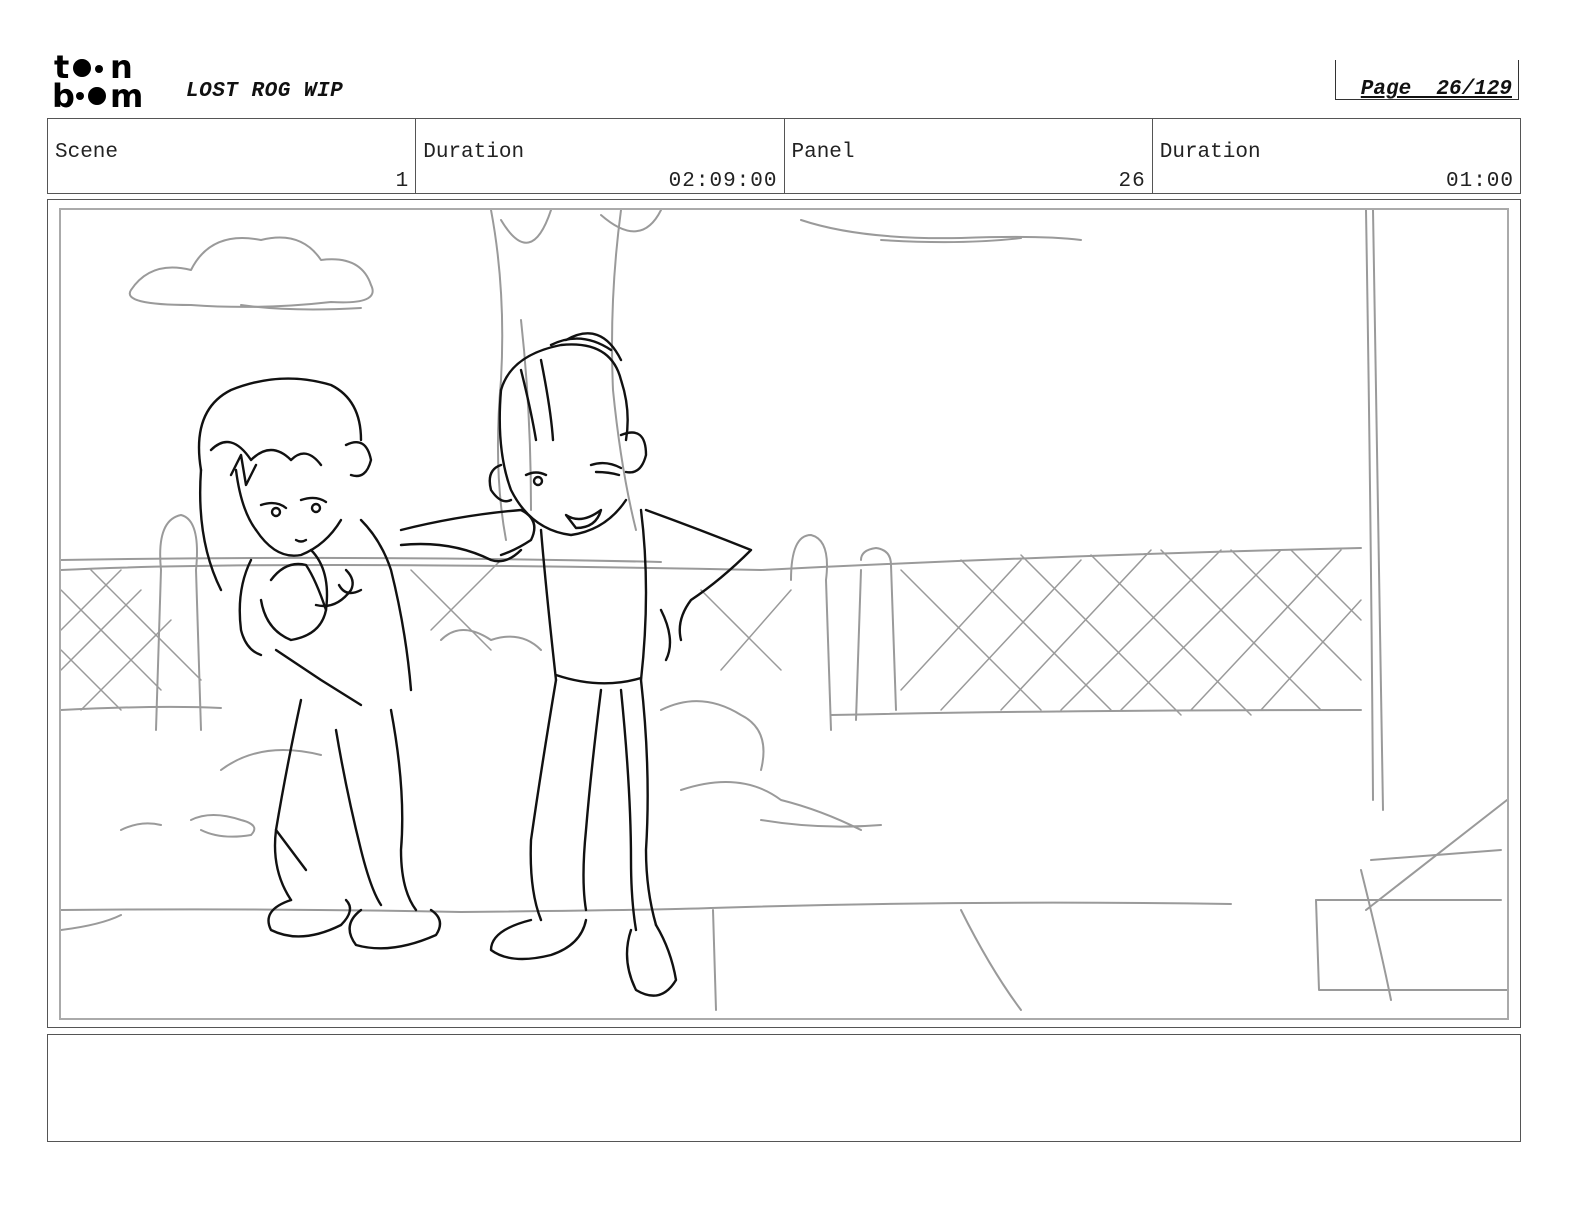 This screenshot has width=1584, height=1224. I want to click on panel-label: Panel, so click(823, 152).